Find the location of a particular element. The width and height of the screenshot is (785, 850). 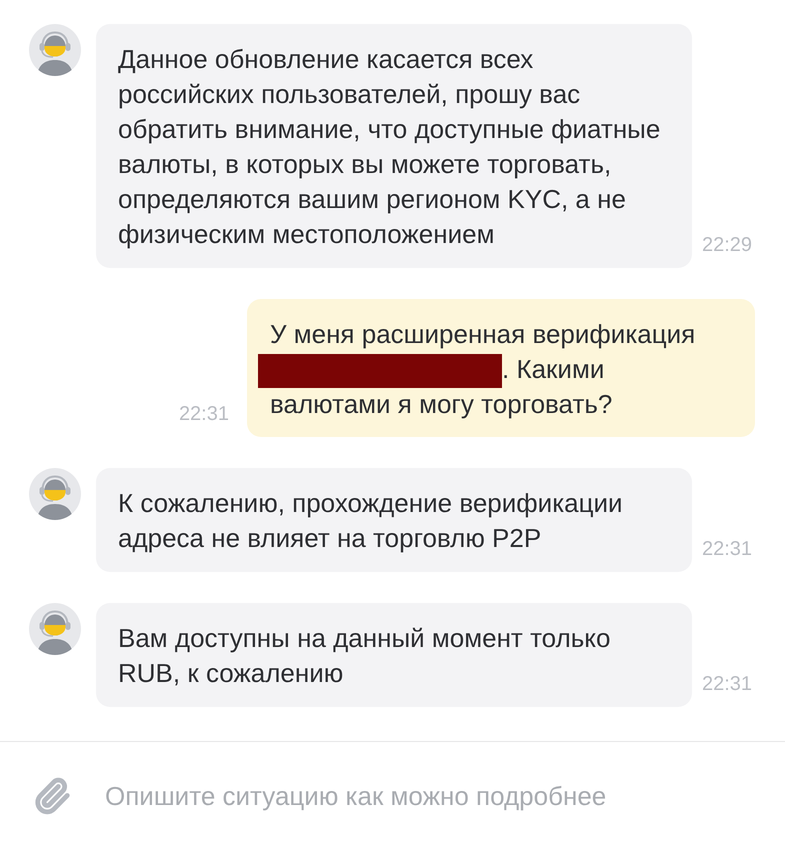

message-input: Опишите ситуацию как можно подробнее is located at coordinates (430, 796).